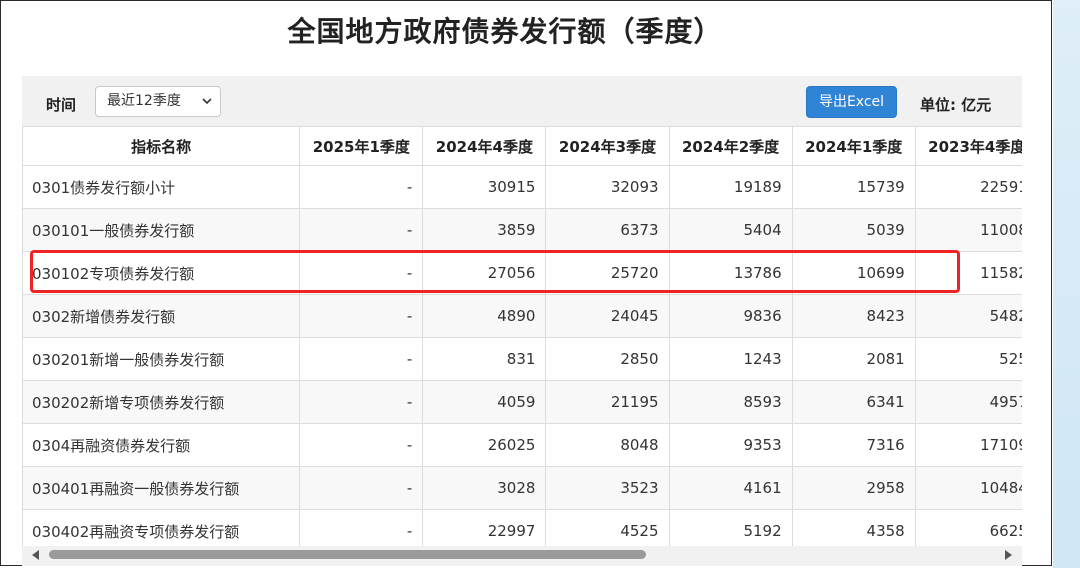 This screenshot has width=1080, height=568. I want to click on table-row: 030201新增一般债券发行额-83128501243208152521, so click(522, 359).